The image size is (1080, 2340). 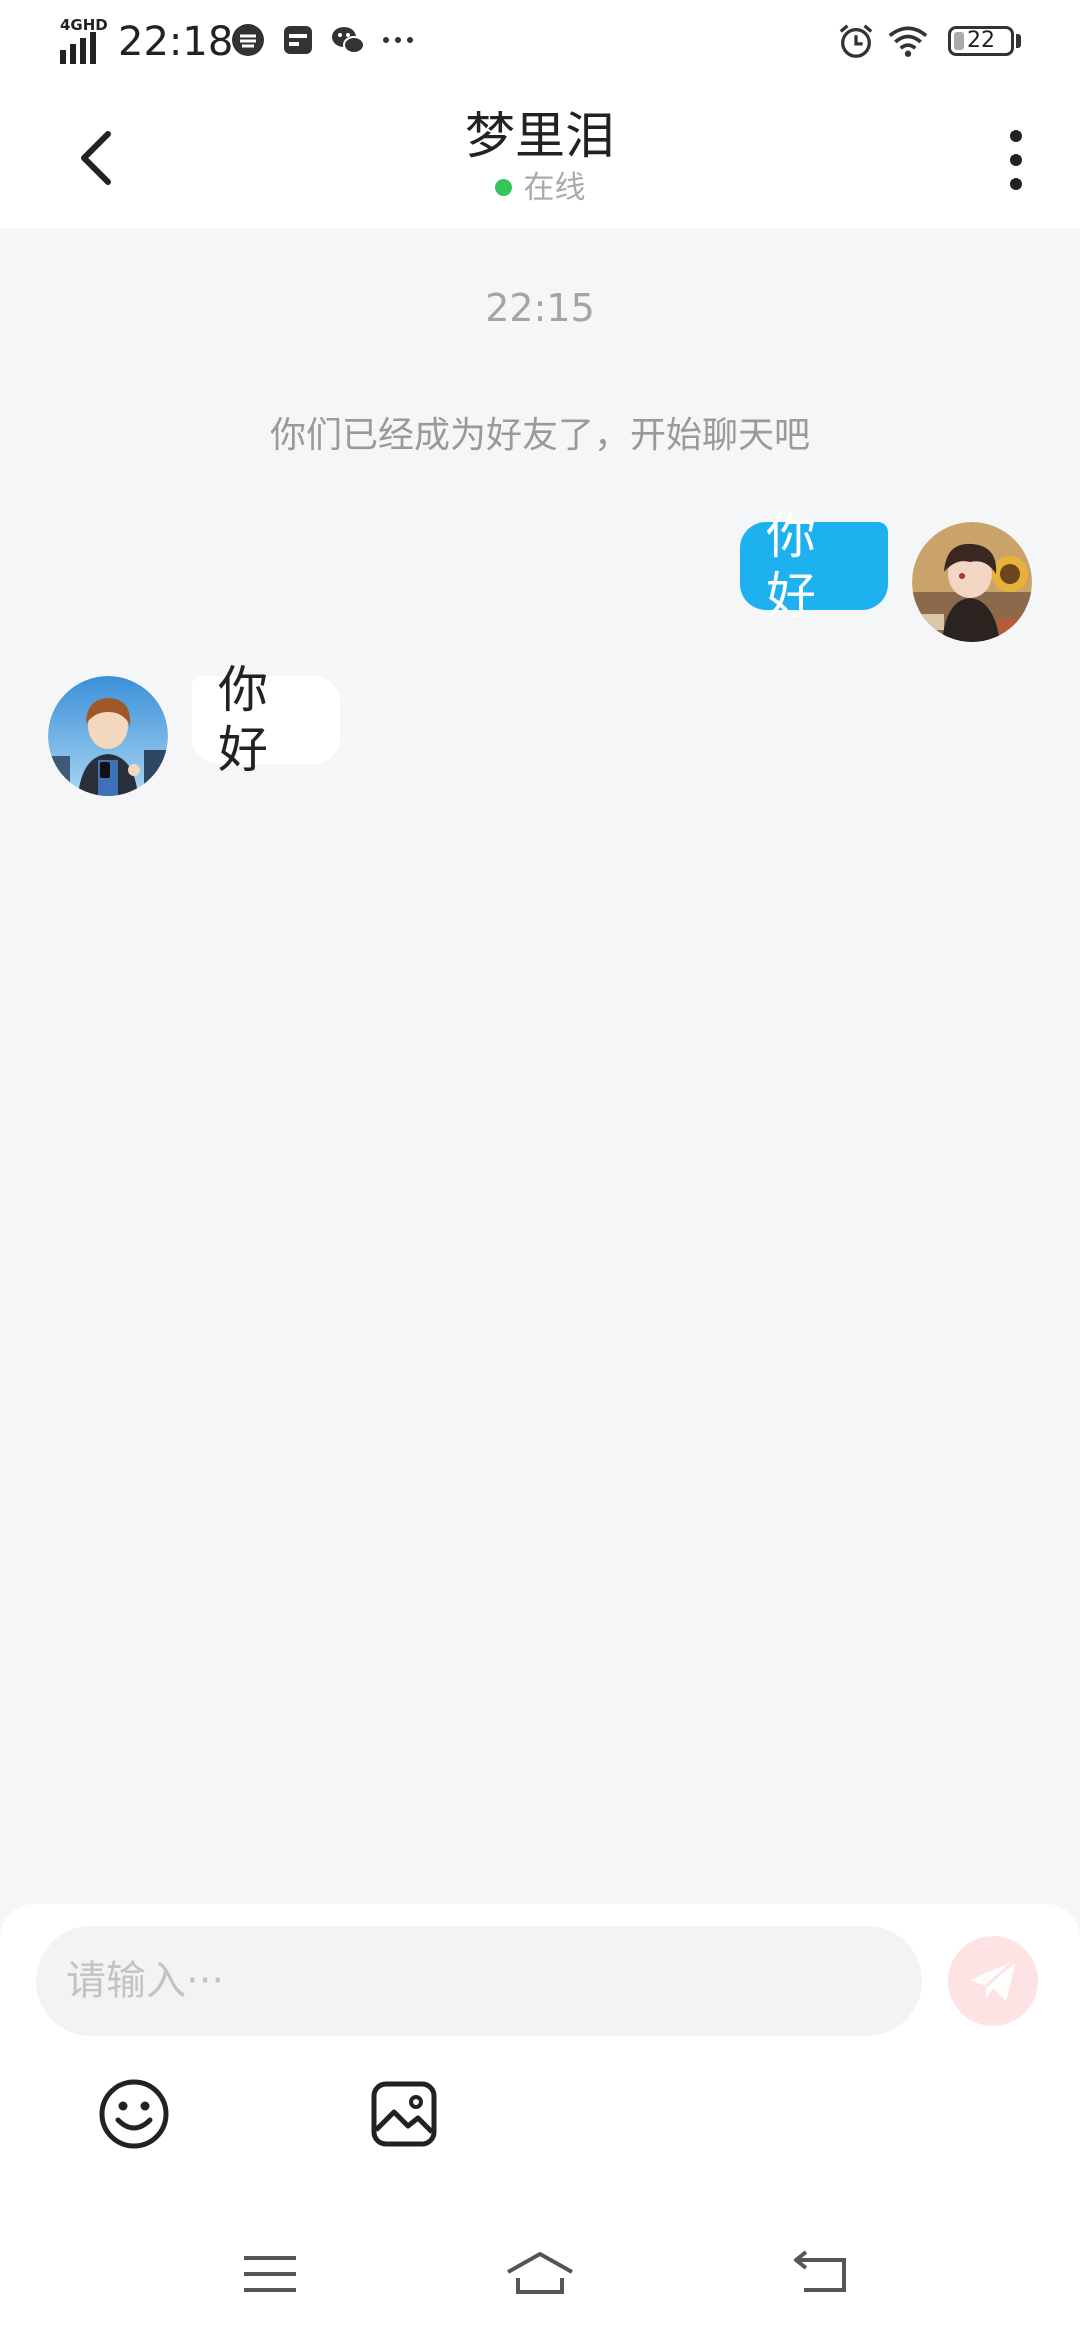 I want to click on more-notifications-icon, so click(x=398, y=40).